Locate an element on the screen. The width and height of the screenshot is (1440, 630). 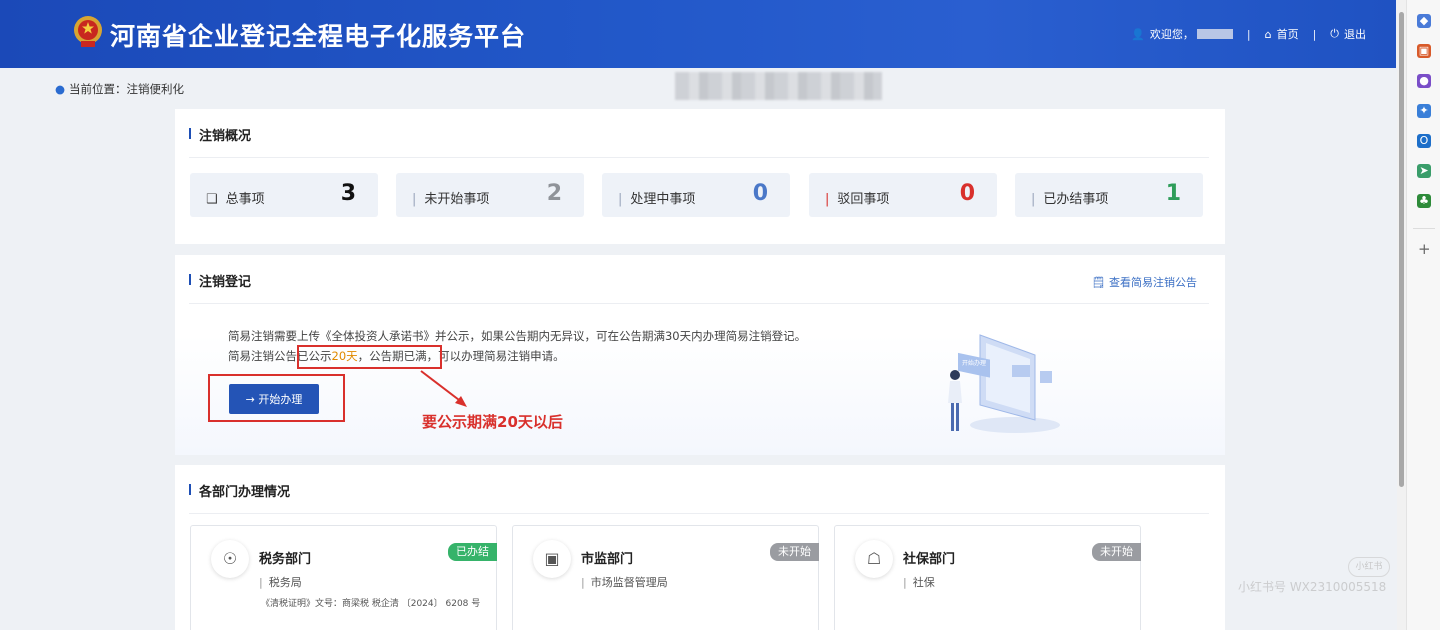
overview-title: 注销概况 is located at coordinates (220, 134).